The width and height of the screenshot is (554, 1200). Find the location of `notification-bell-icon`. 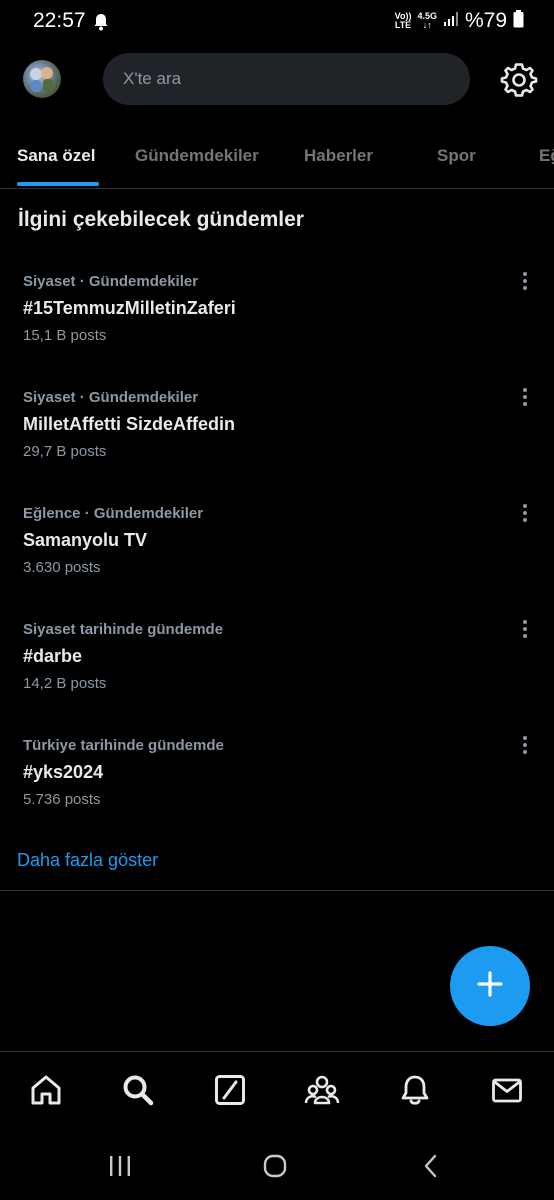

notification-bell-icon is located at coordinates (101, 24).